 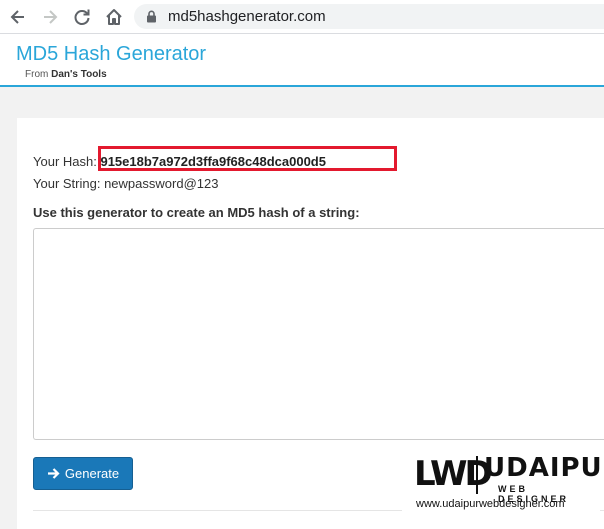 What do you see at coordinates (92, 473) in the screenshot?
I see `generate-button-label: Generate` at bounding box center [92, 473].